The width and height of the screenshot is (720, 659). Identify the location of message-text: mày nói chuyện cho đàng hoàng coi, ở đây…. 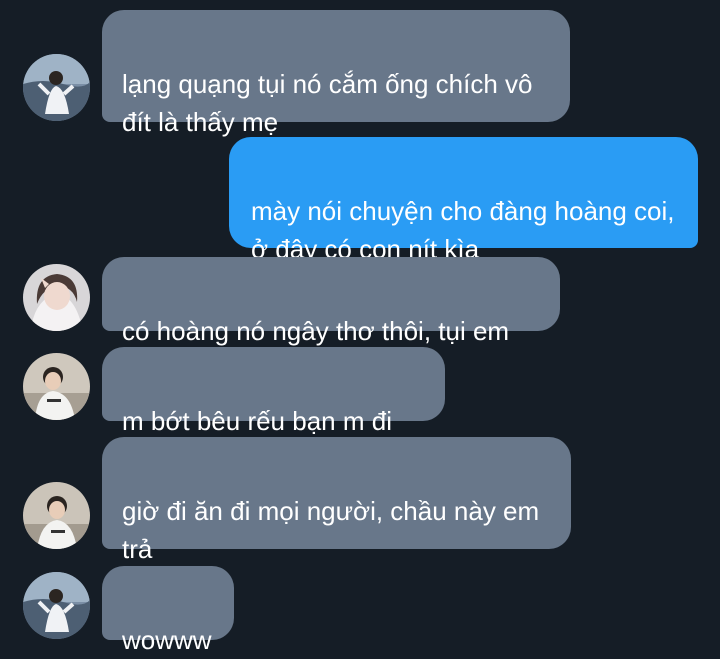
(463, 230).